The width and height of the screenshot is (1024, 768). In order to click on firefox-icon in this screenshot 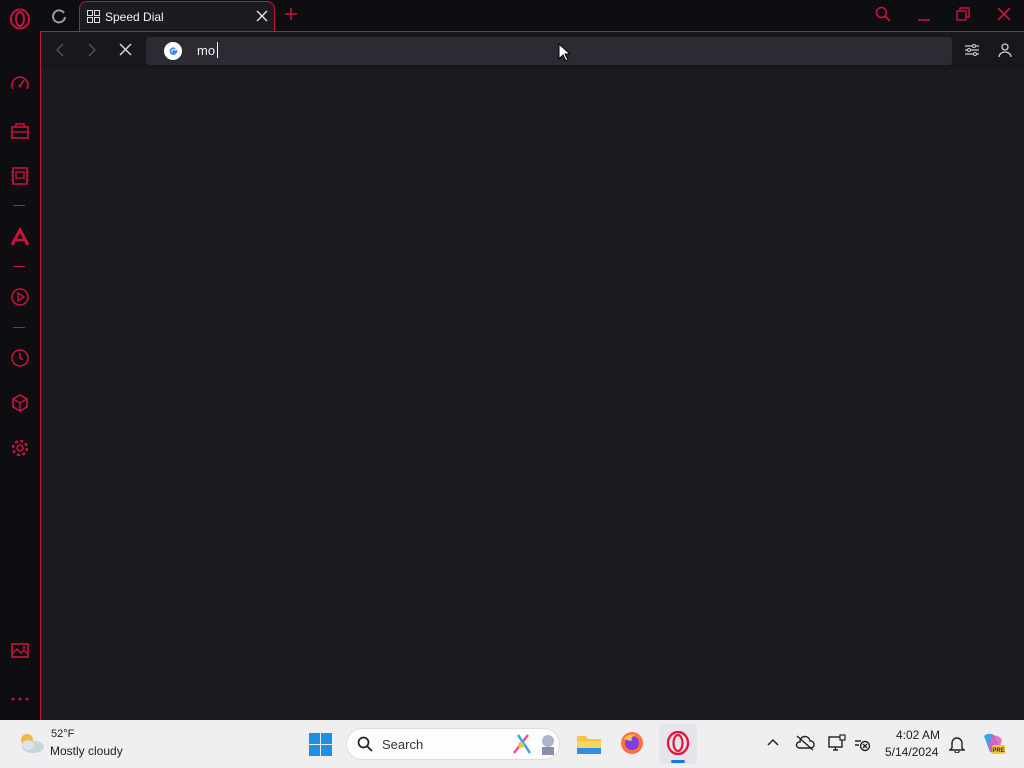, I will do `click(632, 743)`.